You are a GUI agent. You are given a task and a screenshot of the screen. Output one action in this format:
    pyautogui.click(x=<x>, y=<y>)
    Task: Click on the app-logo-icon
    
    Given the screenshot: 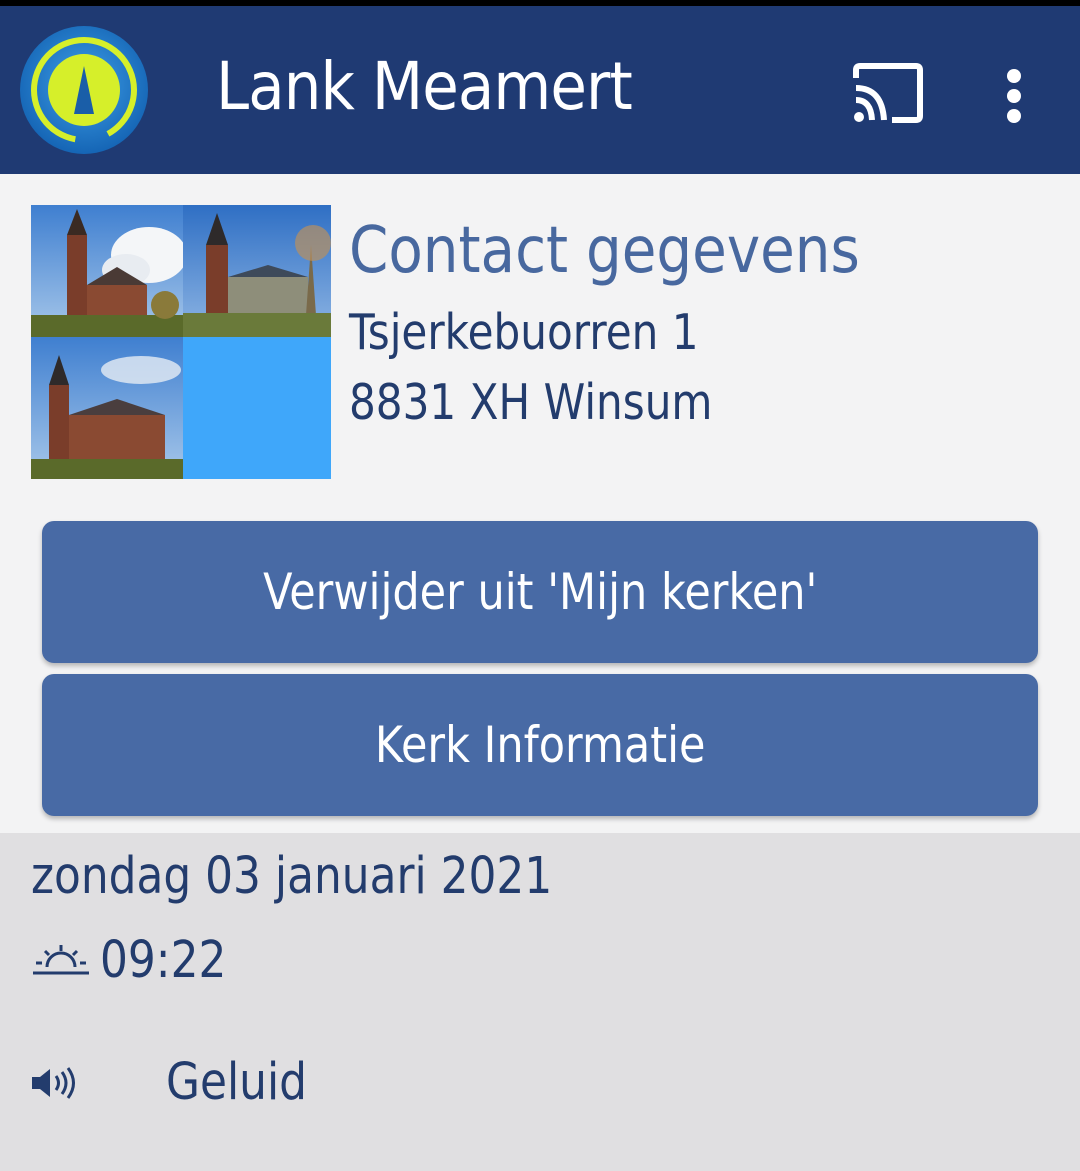 What is the action you would take?
    pyautogui.click(x=84, y=90)
    